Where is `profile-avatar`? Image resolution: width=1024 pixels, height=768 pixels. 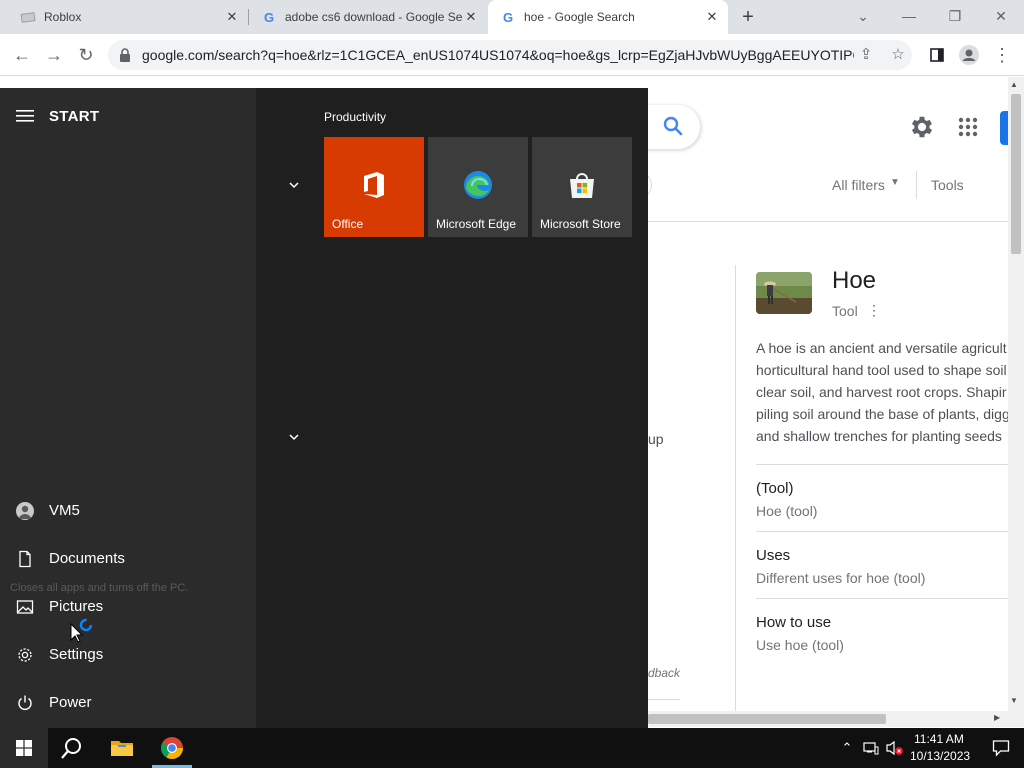 profile-avatar is located at coordinates (969, 55).